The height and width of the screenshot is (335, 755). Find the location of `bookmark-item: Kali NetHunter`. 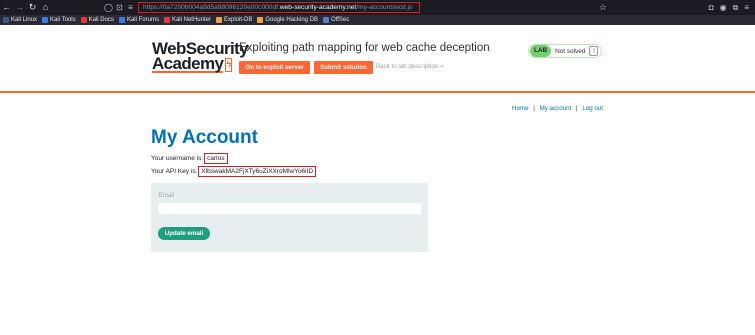

bookmark-item: Kali NetHunter is located at coordinates (187, 20).